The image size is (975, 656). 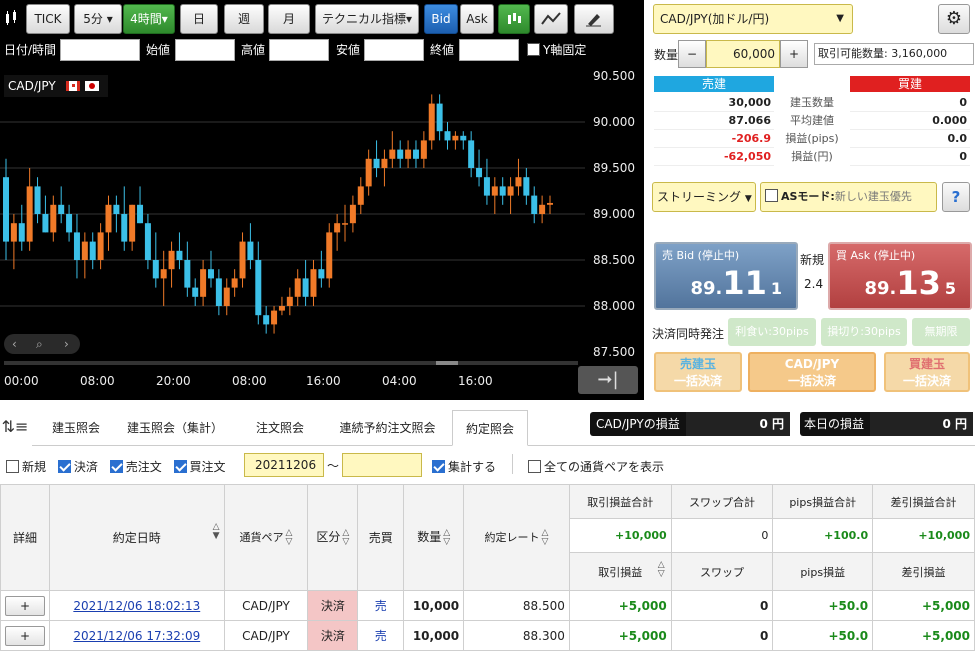 I want to click on filter-new: 新規, so click(x=26, y=467).